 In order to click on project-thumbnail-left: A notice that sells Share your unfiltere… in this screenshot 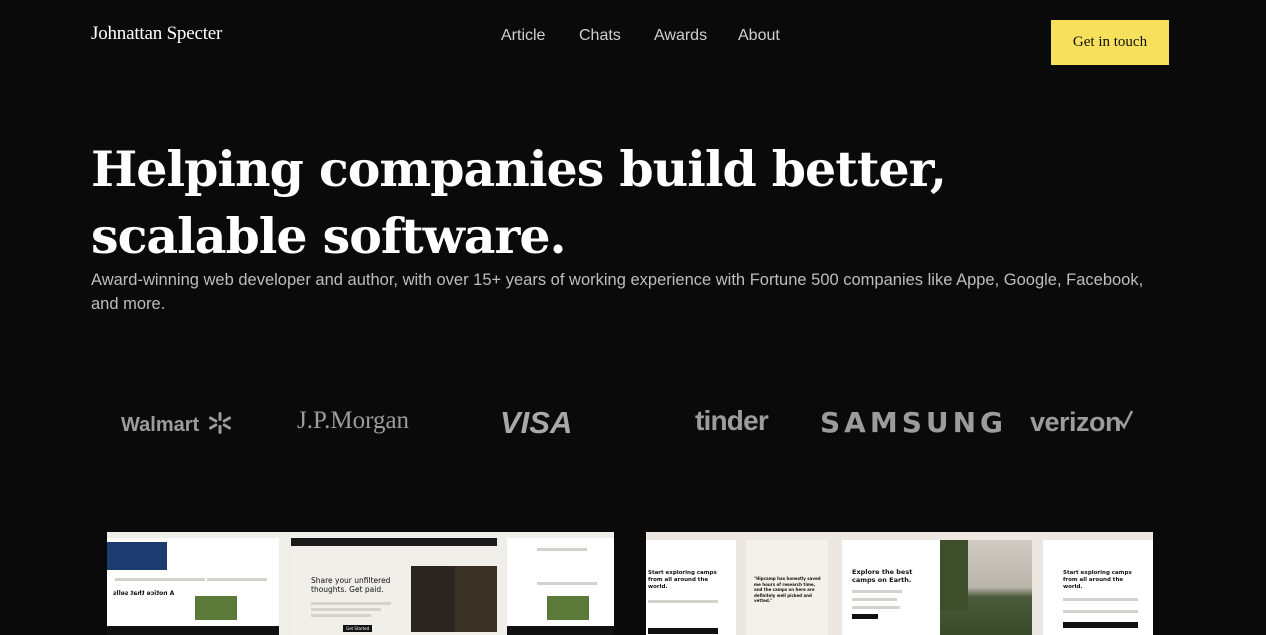, I will do `click(360, 583)`.